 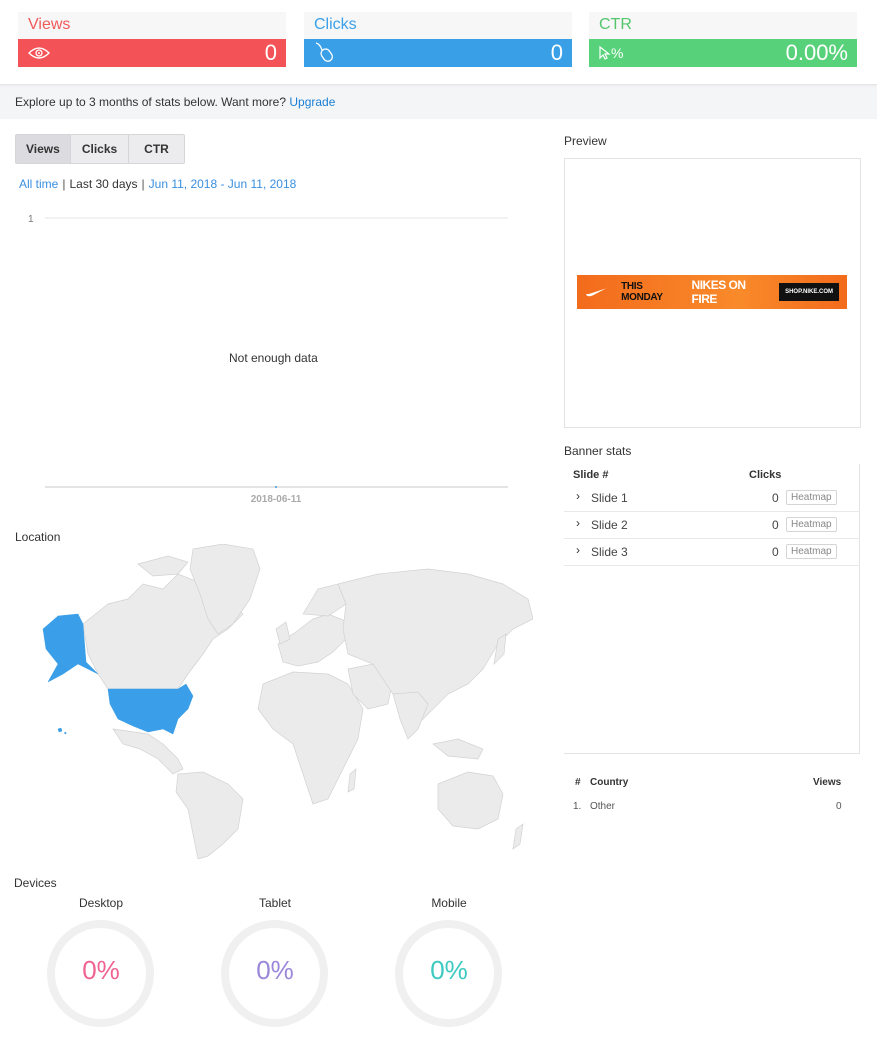 I want to click on ctr-bar: % 0.00%, so click(x=723, y=53).